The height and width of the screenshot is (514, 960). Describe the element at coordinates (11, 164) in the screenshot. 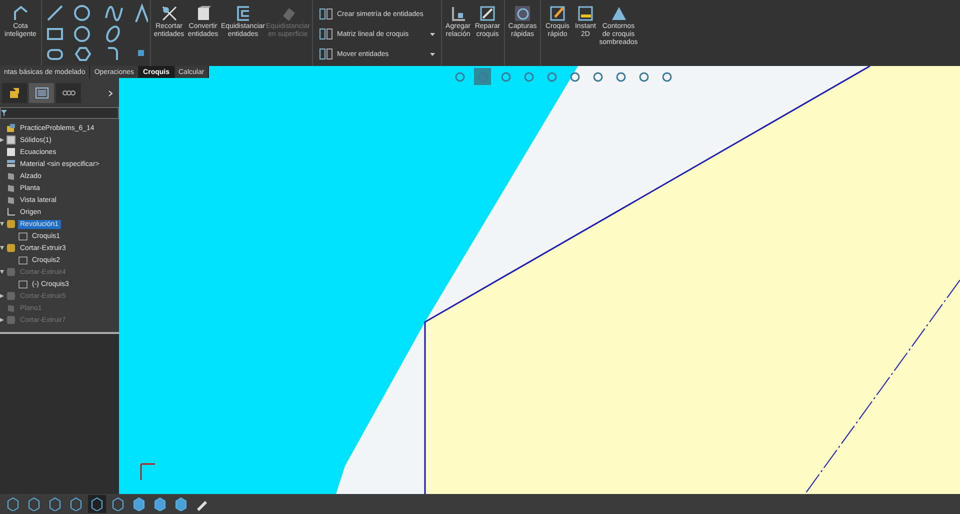

I see `material-icon` at that location.